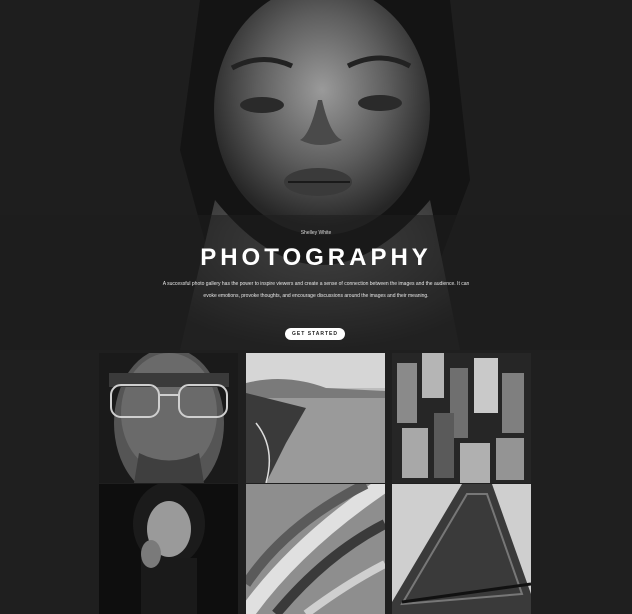  I want to click on hero-author: Shelley White, so click(316, 233).